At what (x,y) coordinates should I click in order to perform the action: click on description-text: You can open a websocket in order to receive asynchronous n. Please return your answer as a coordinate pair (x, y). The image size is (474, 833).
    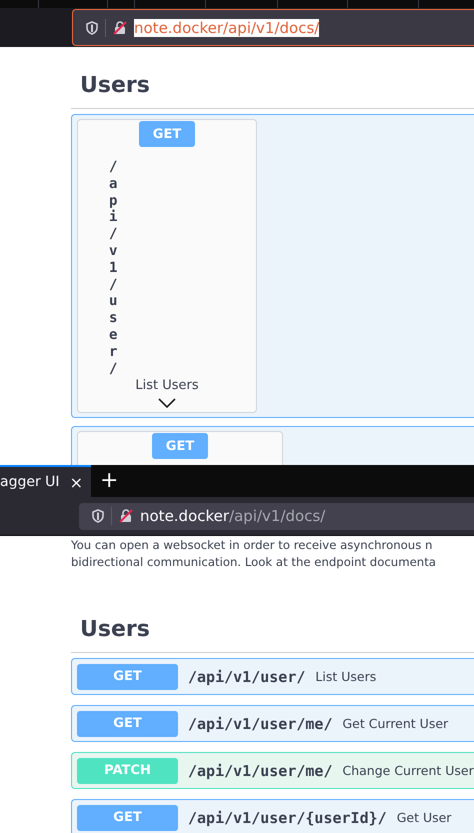
    Looking at the image, I should click on (252, 545).